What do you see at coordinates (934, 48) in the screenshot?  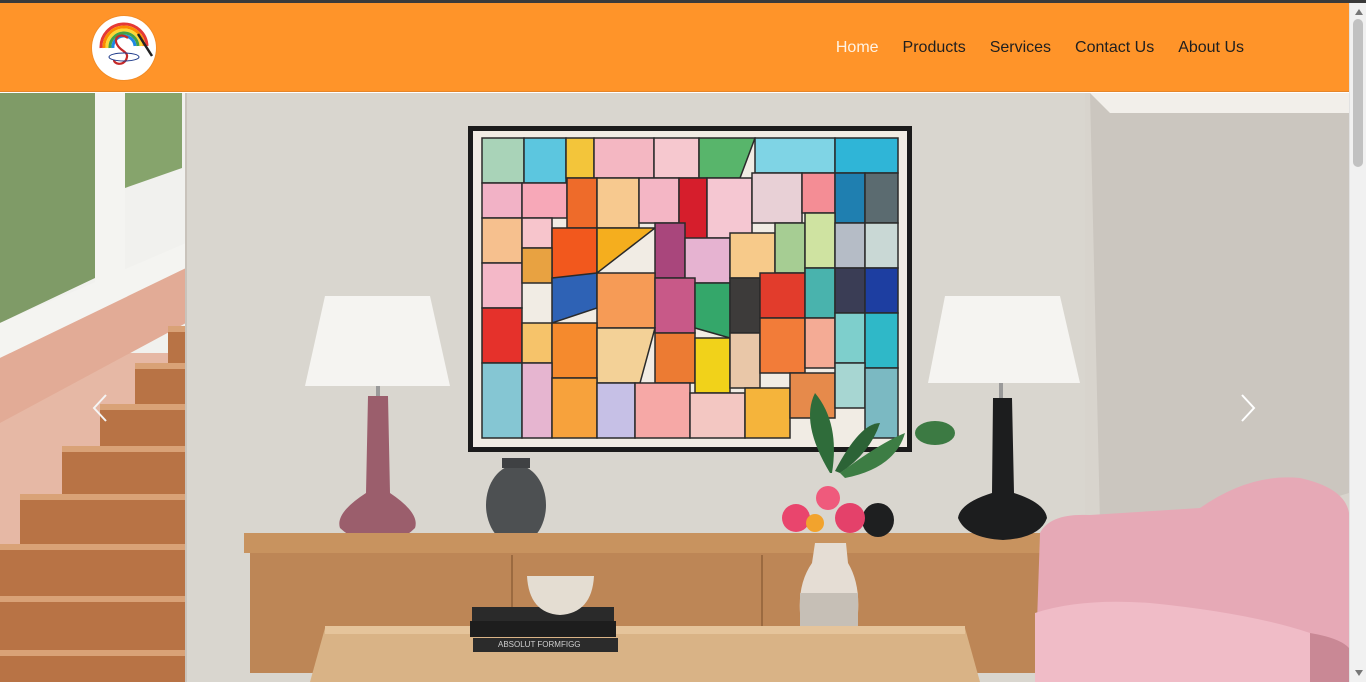 I see `nav-products: Products` at bounding box center [934, 48].